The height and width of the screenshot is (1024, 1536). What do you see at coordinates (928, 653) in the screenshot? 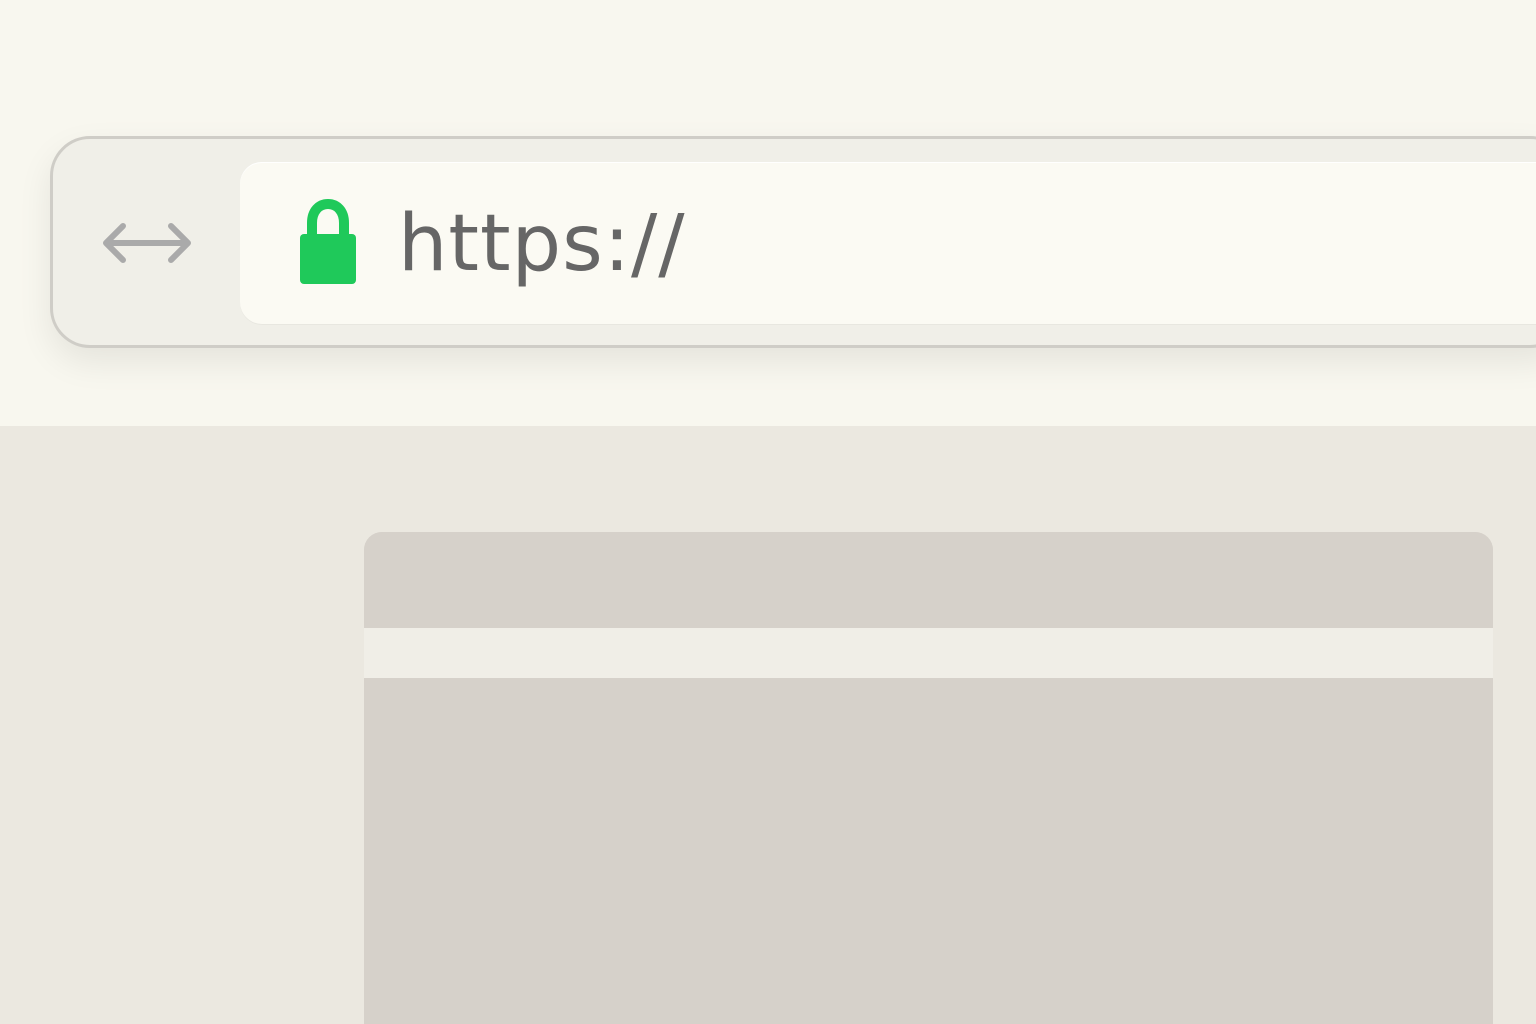
I see `card-divider-band` at bounding box center [928, 653].